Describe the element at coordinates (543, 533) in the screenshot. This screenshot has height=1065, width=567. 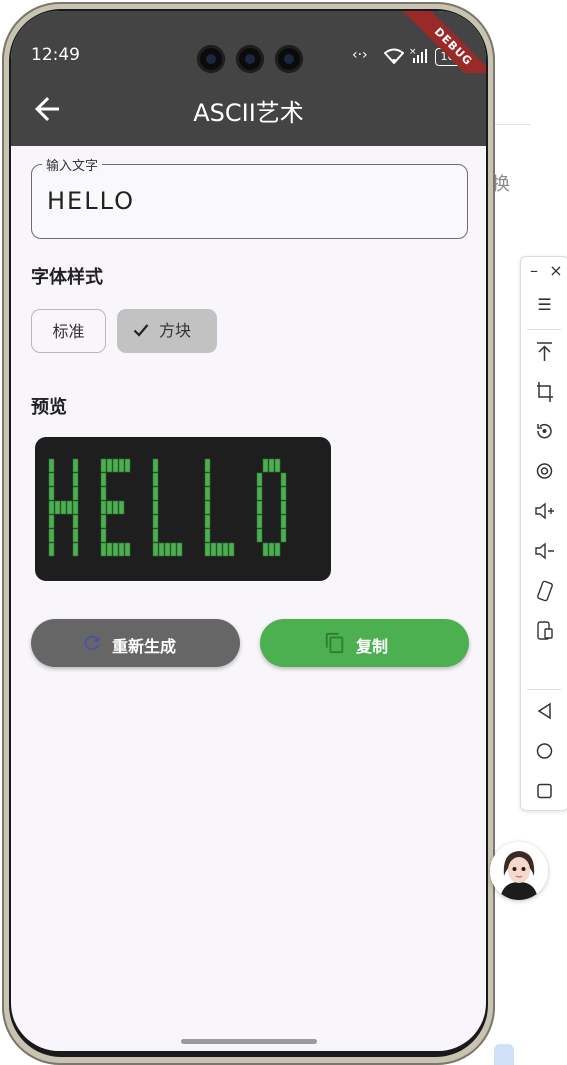
I see `side-toolbar: – × ☰` at that location.